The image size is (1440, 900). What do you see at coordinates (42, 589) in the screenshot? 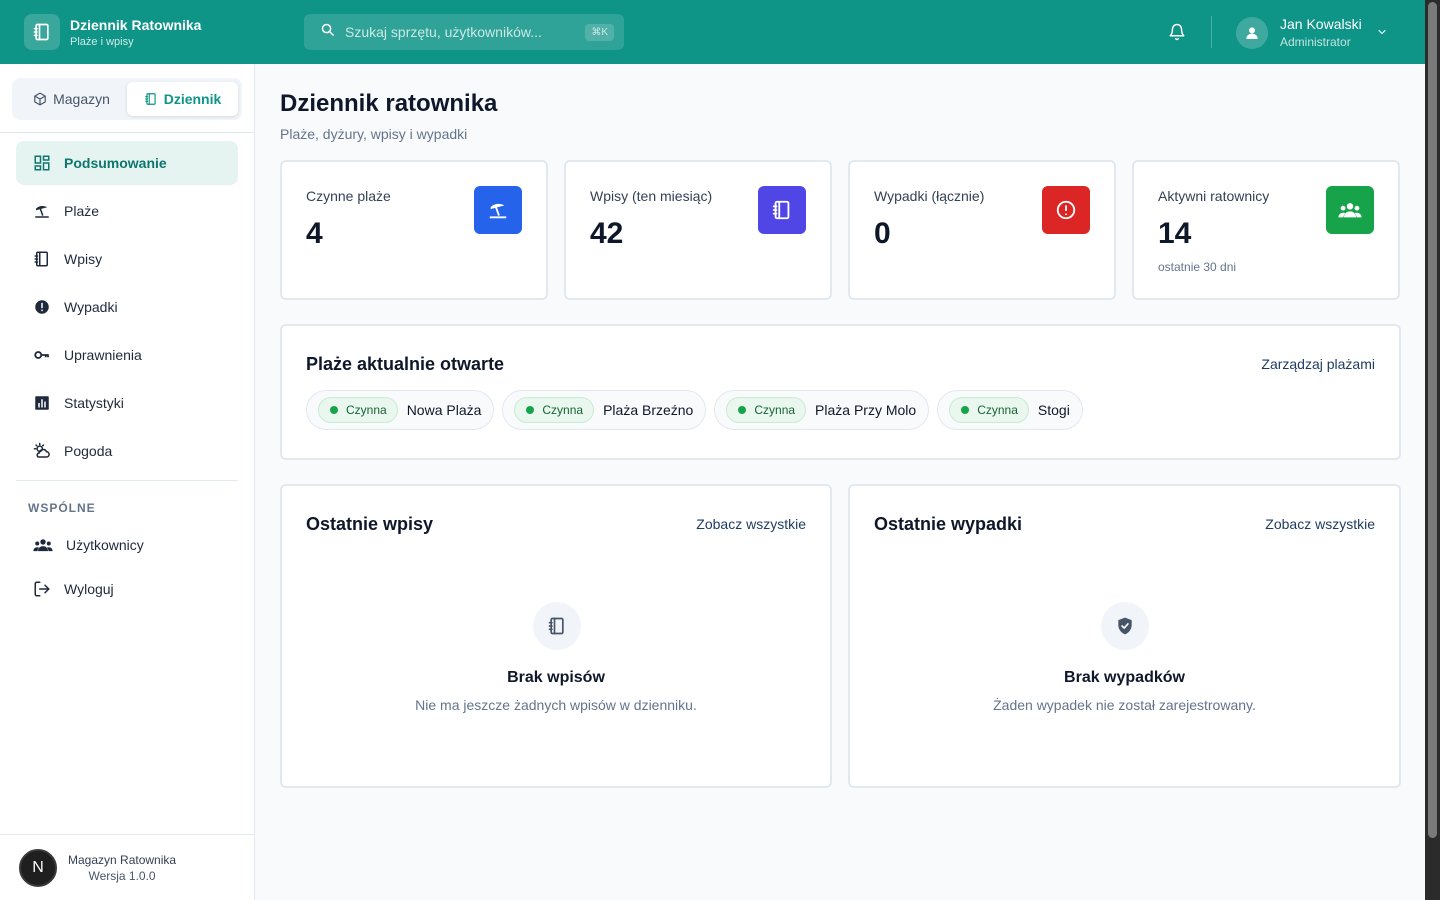
I see `logout-icon` at bounding box center [42, 589].